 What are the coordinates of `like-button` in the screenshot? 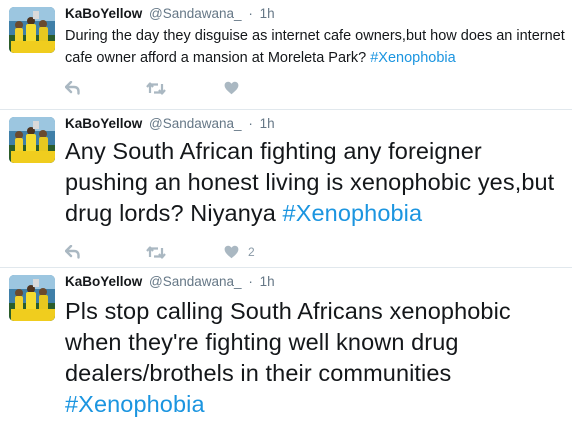 It's located at (236, 88).